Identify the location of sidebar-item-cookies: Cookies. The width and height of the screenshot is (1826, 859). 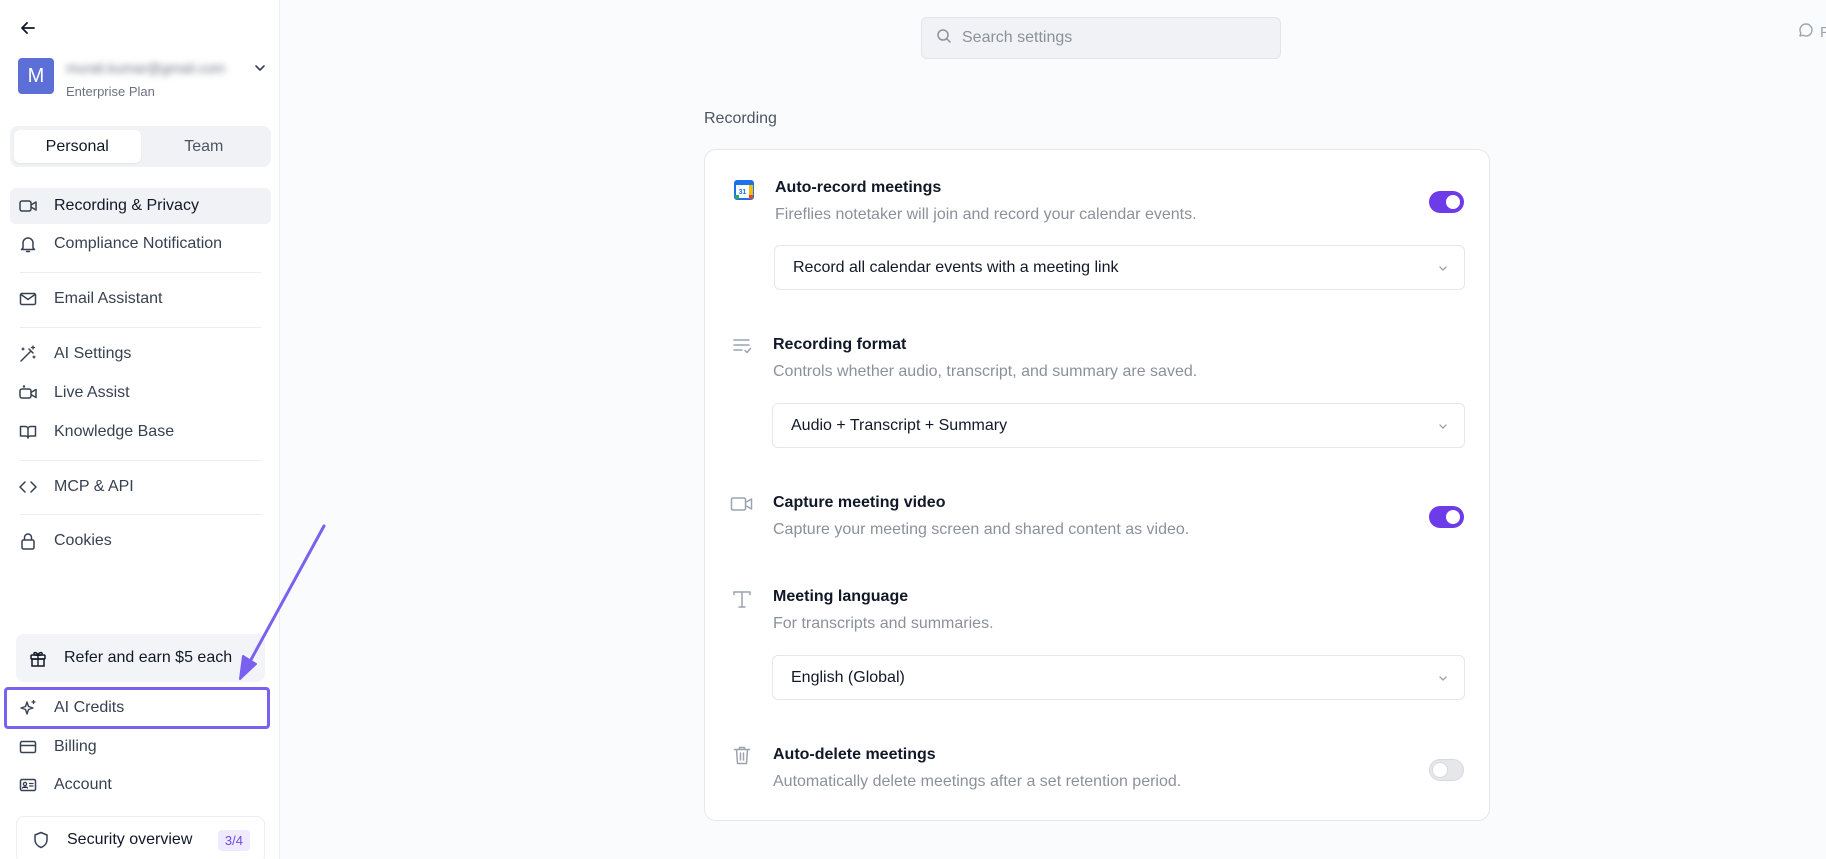
(140, 541).